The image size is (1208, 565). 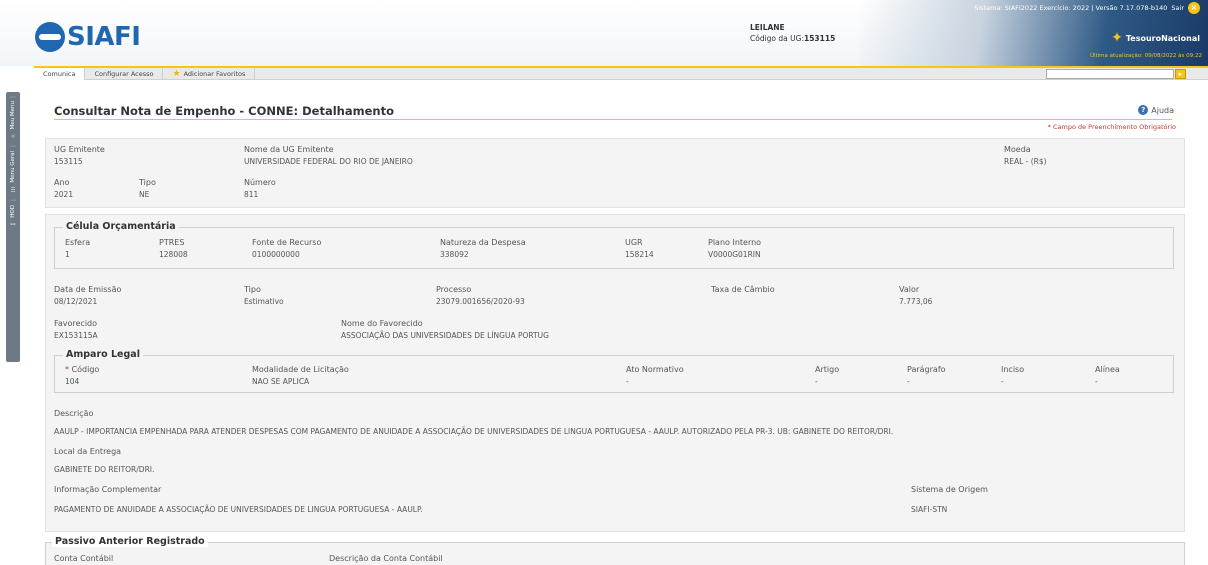 I want to click on alinea-label: Alínea, so click(x=1107, y=369).